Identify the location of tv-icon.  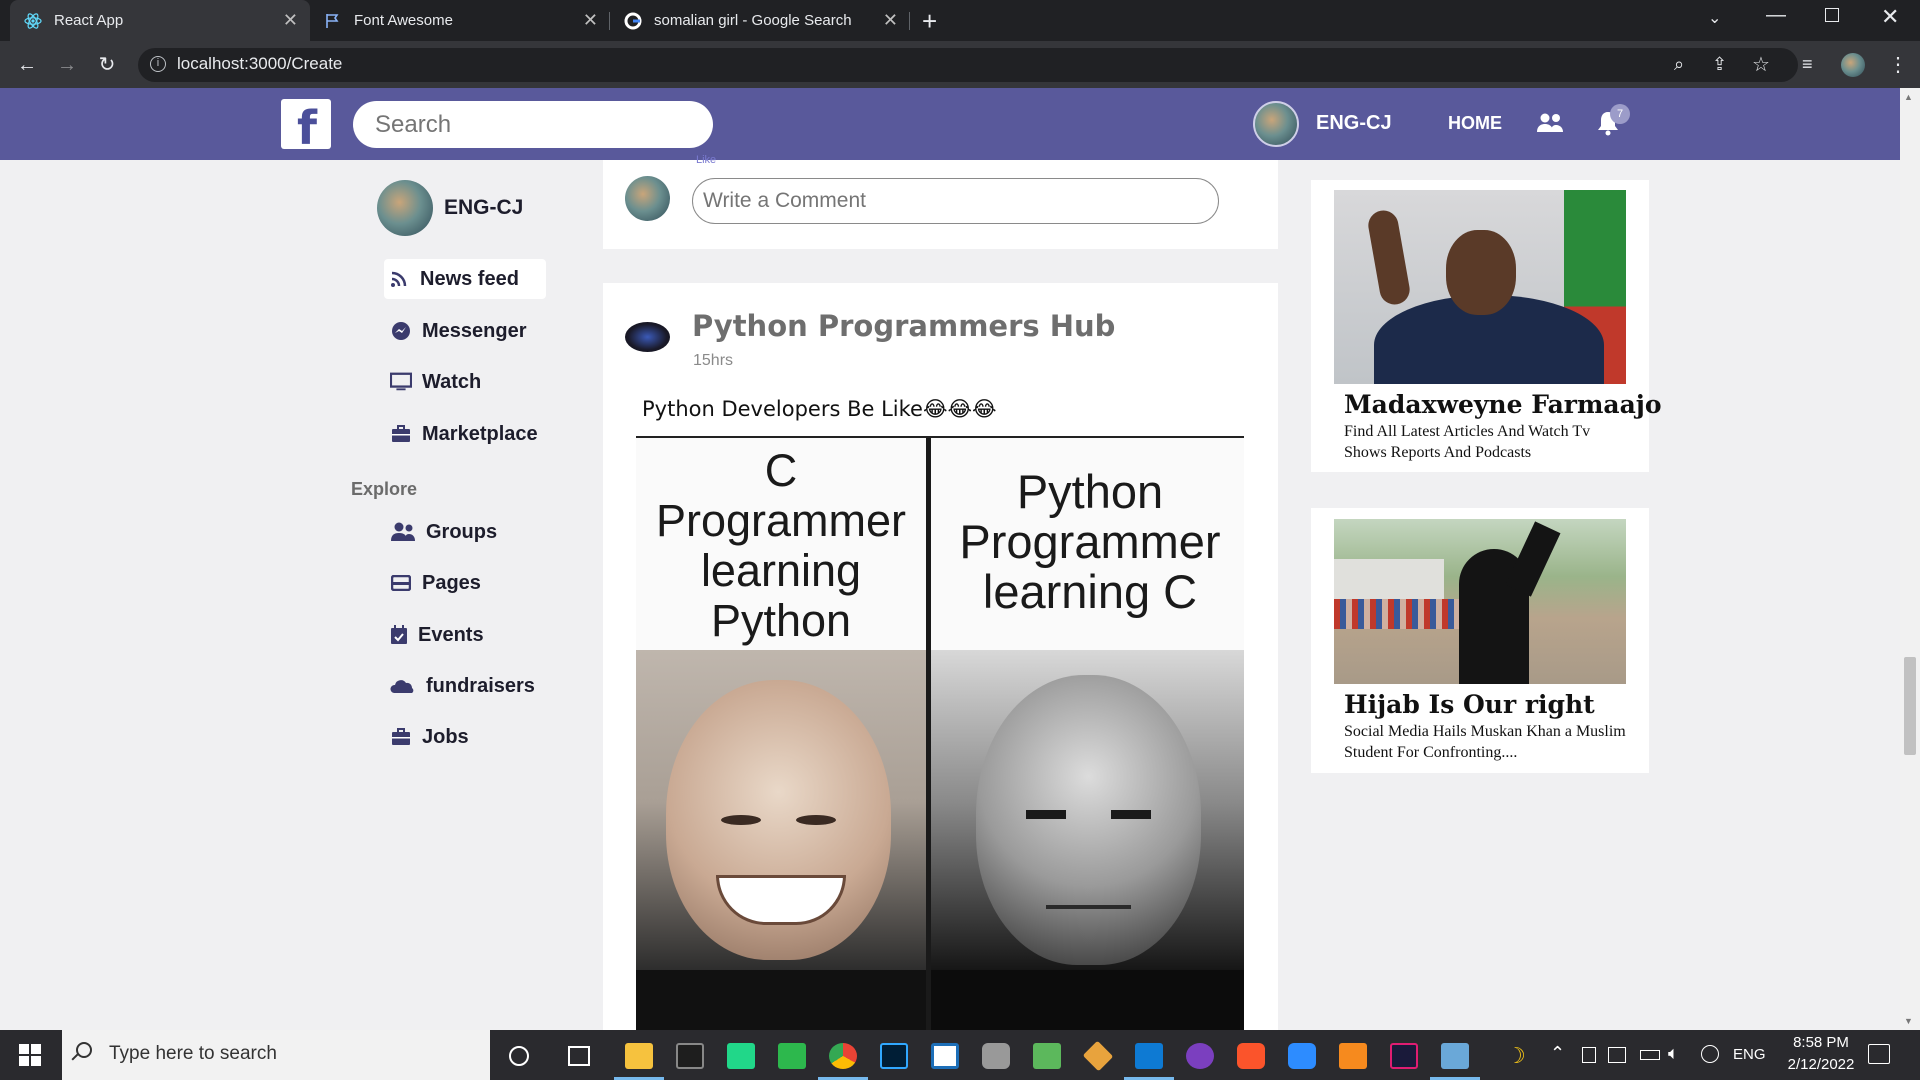
(401, 382).